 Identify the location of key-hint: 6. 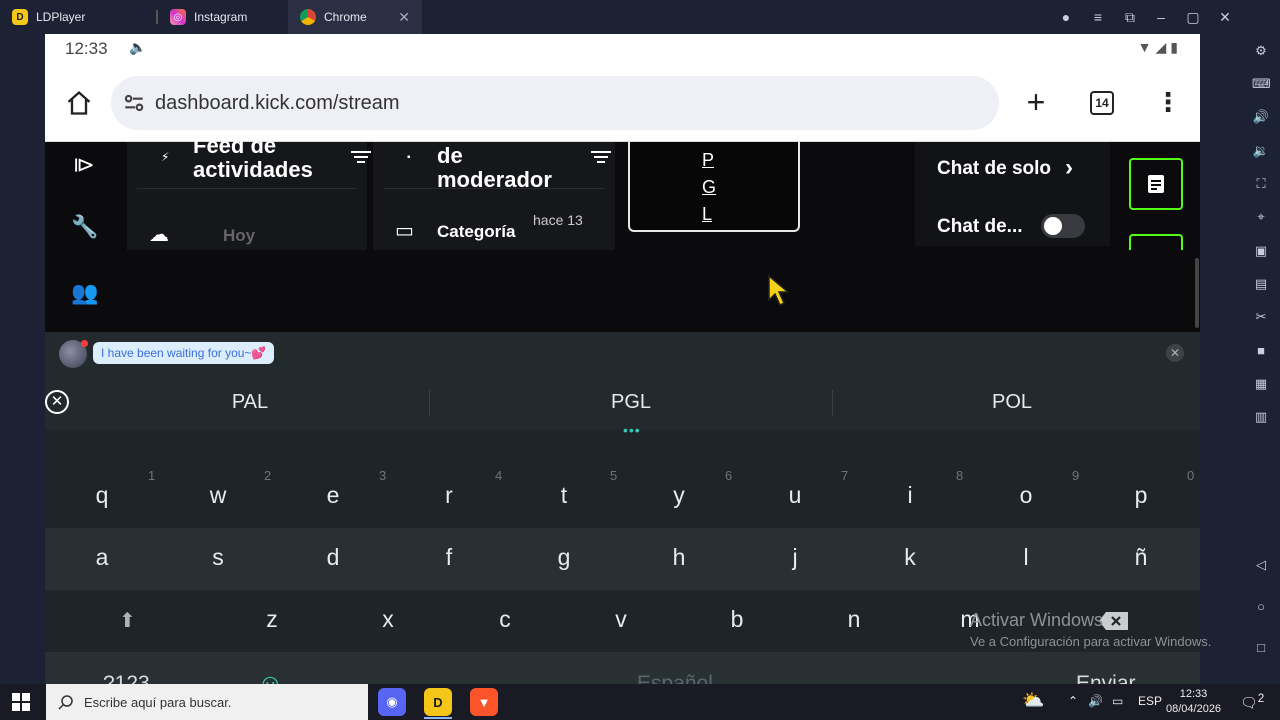
(729, 475).